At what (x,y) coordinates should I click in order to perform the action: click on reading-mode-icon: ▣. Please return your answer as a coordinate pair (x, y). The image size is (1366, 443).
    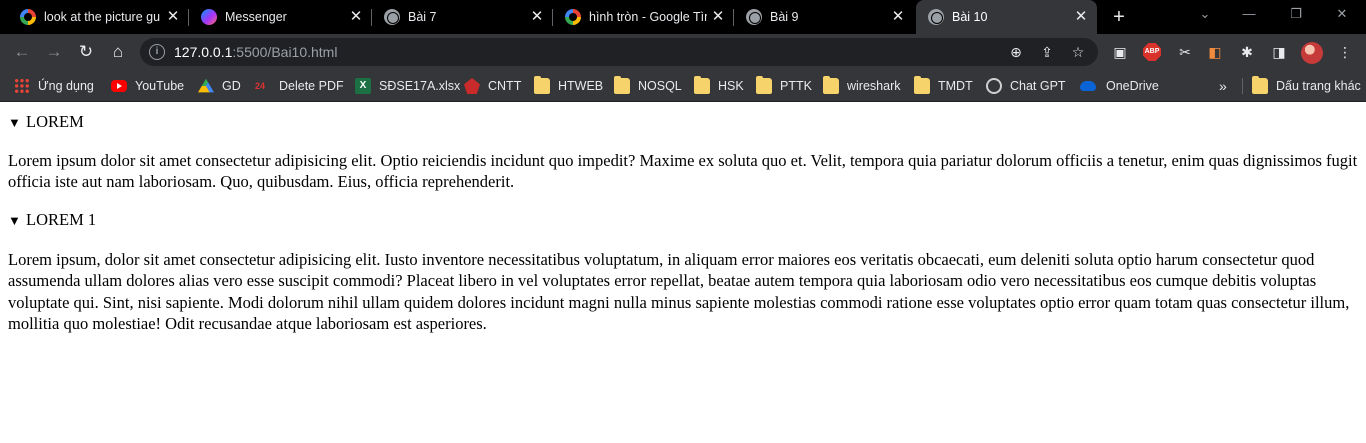
    Looking at the image, I should click on (1120, 52).